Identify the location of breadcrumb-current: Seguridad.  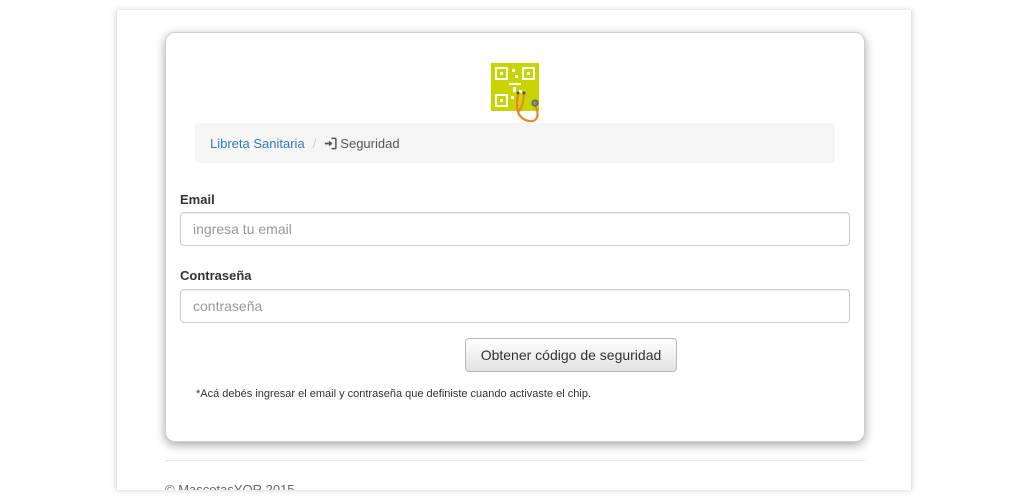
(362, 143).